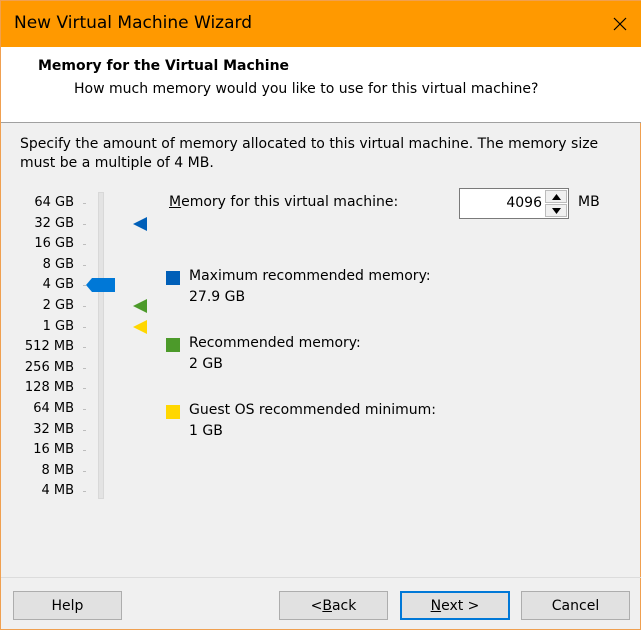  What do you see at coordinates (57, 491) in the screenshot?
I see `scale-tick-label: 4 MB` at bounding box center [57, 491].